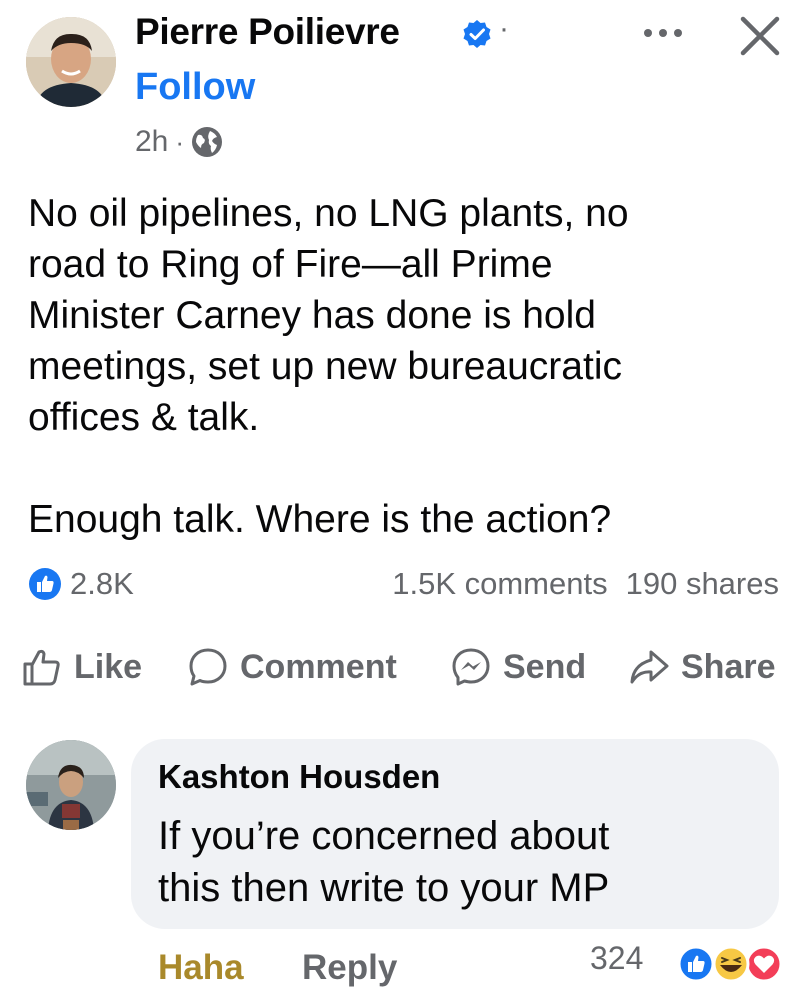 The image size is (807, 1000). I want to click on comment-reaction-count: 324, so click(616, 958).